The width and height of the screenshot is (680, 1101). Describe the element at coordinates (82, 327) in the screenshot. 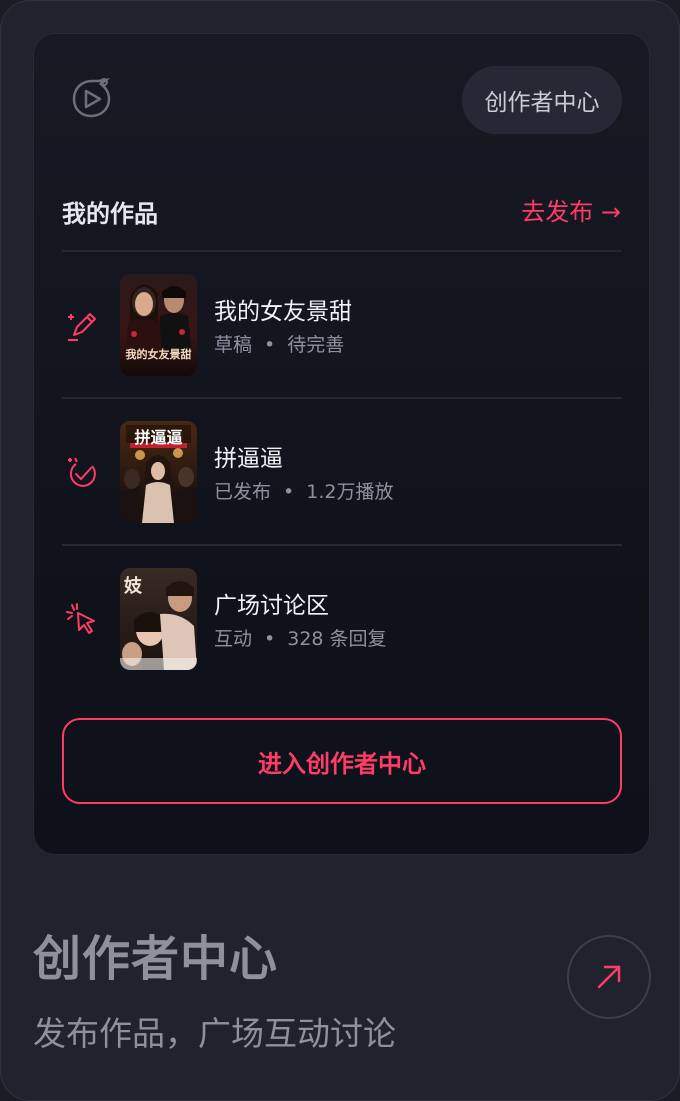

I see `pencil-edit-icon` at that location.